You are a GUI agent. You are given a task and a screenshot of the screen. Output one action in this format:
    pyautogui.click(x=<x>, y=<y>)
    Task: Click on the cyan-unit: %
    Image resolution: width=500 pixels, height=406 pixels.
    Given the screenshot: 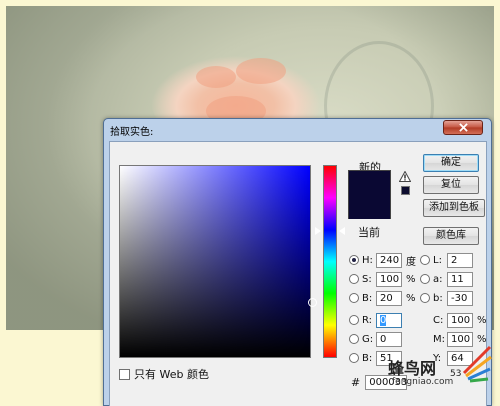 What is the action you would take?
    pyautogui.click(x=482, y=320)
    